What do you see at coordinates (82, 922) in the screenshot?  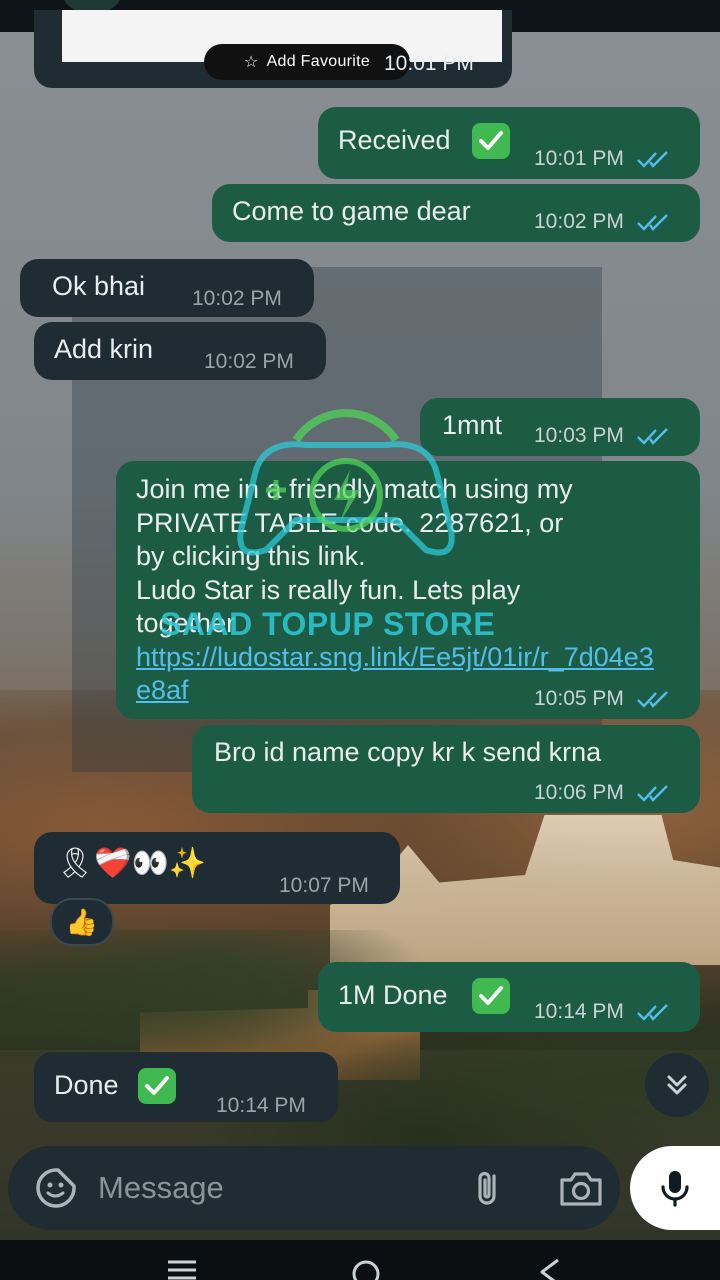 I see `message-reaction: 👍` at bounding box center [82, 922].